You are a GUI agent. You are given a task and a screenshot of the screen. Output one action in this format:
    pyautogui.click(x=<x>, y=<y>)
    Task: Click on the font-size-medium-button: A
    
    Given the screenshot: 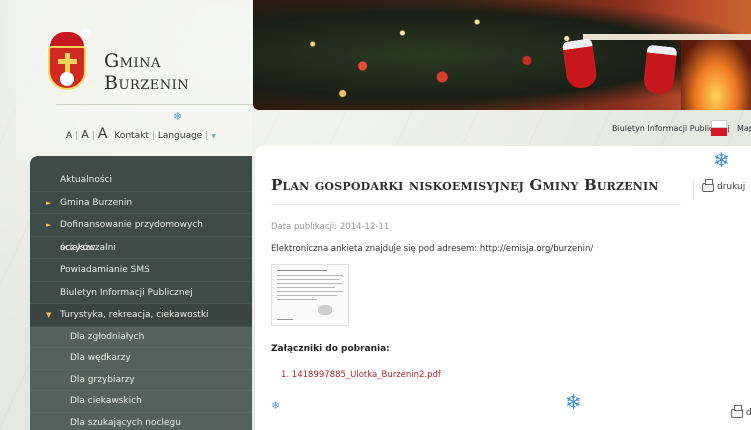 What is the action you would take?
    pyautogui.click(x=85, y=134)
    